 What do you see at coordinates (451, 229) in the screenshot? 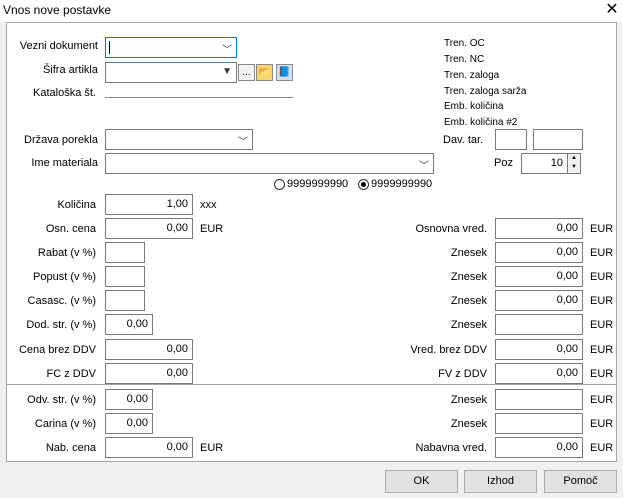
I see `osnovna-vred-label: Osnovna vred.` at bounding box center [451, 229].